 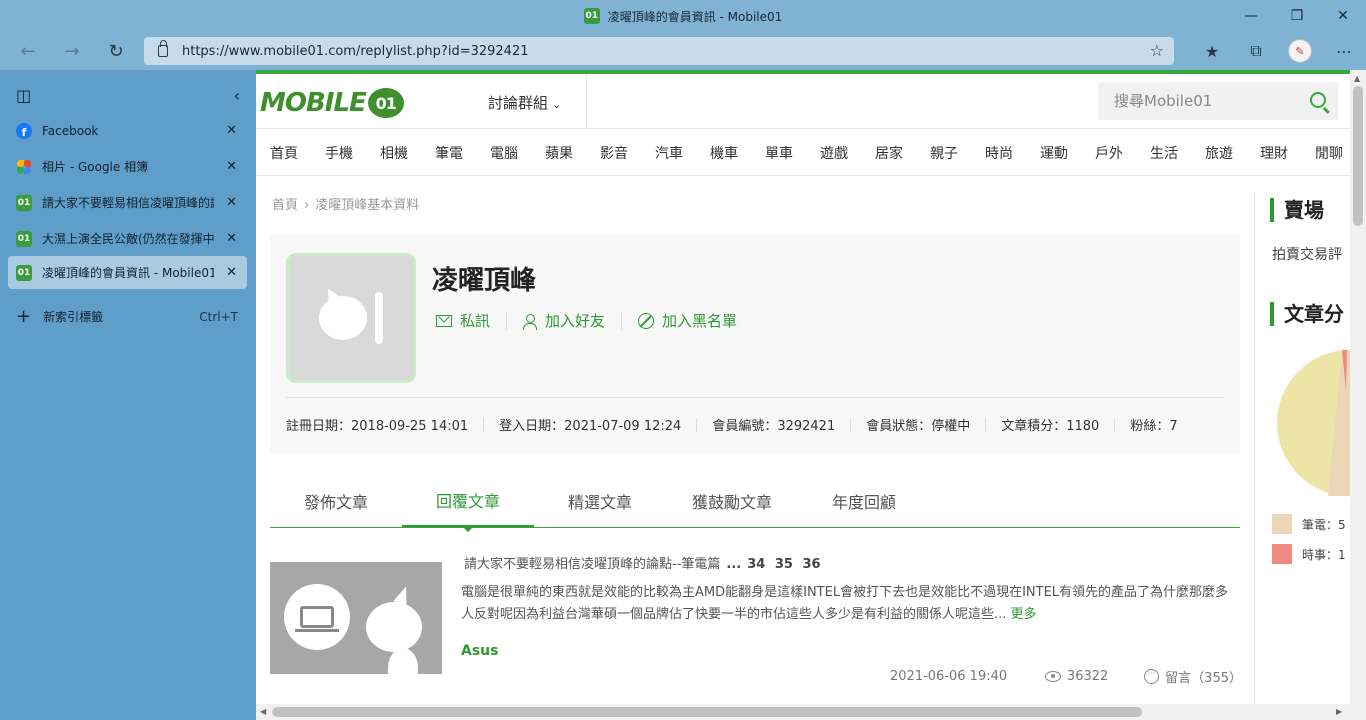 What do you see at coordinates (1339, 711) in the screenshot?
I see `scroll-right-icon: ▶` at bounding box center [1339, 711].